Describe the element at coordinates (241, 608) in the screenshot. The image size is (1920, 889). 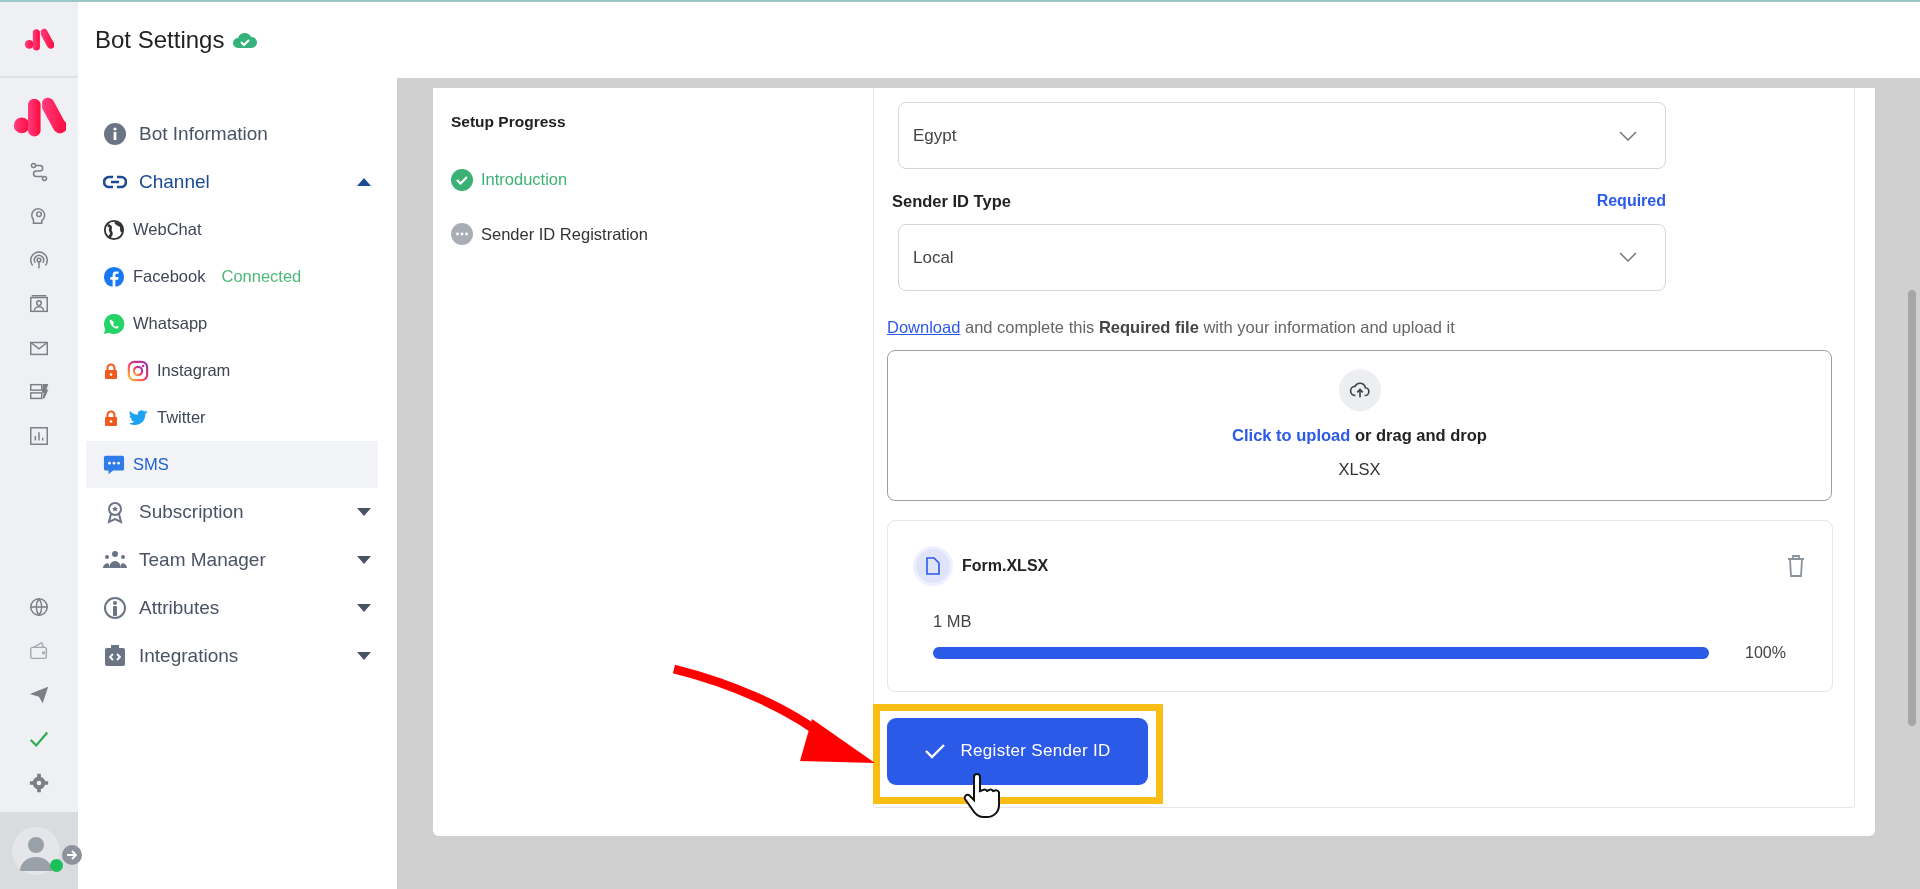
I see `sidebar-item: Attributes` at that location.